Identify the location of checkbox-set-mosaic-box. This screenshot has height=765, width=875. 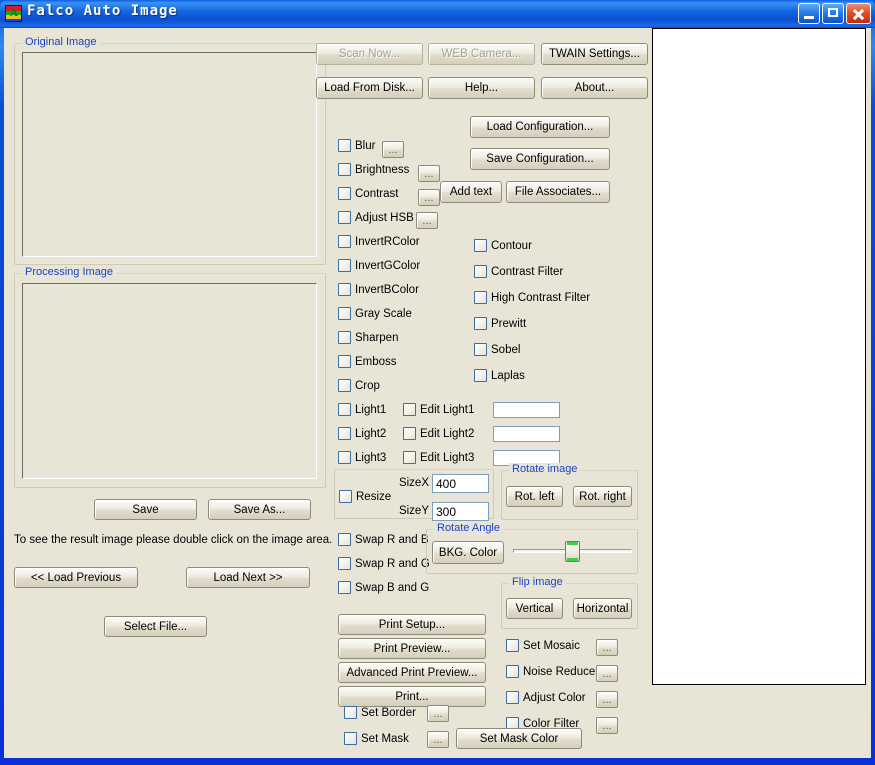
(512, 645).